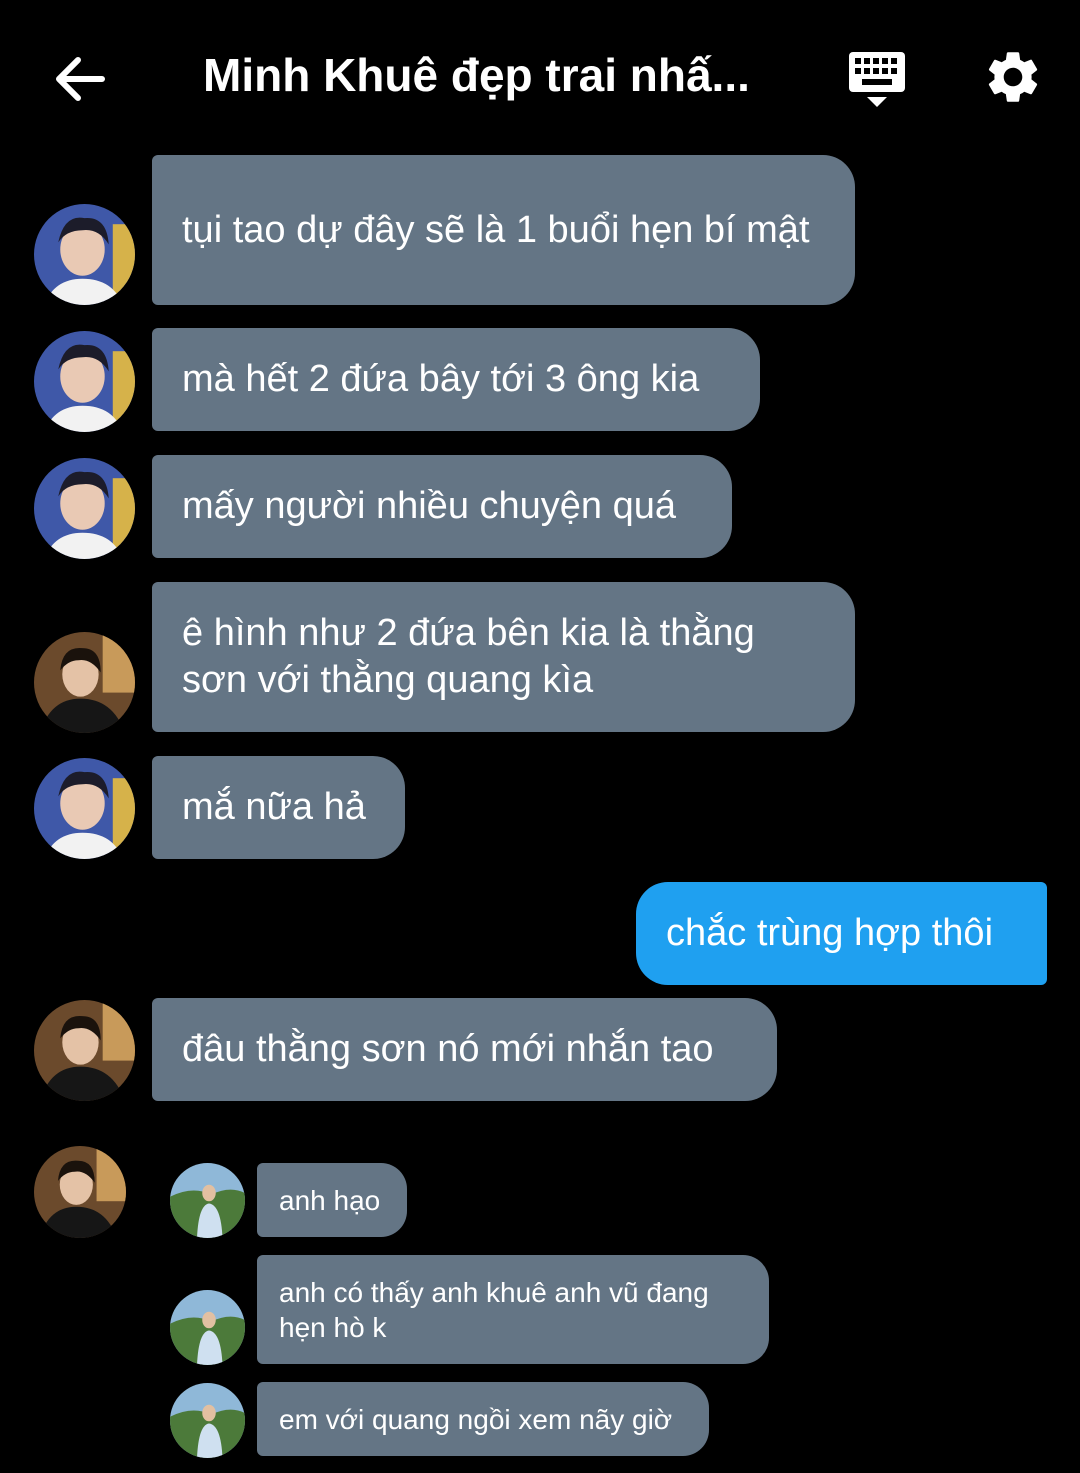 The width and height of the screenshot is (1080, 1473). I want to click on arrow-left-icon, so click(80, 79).